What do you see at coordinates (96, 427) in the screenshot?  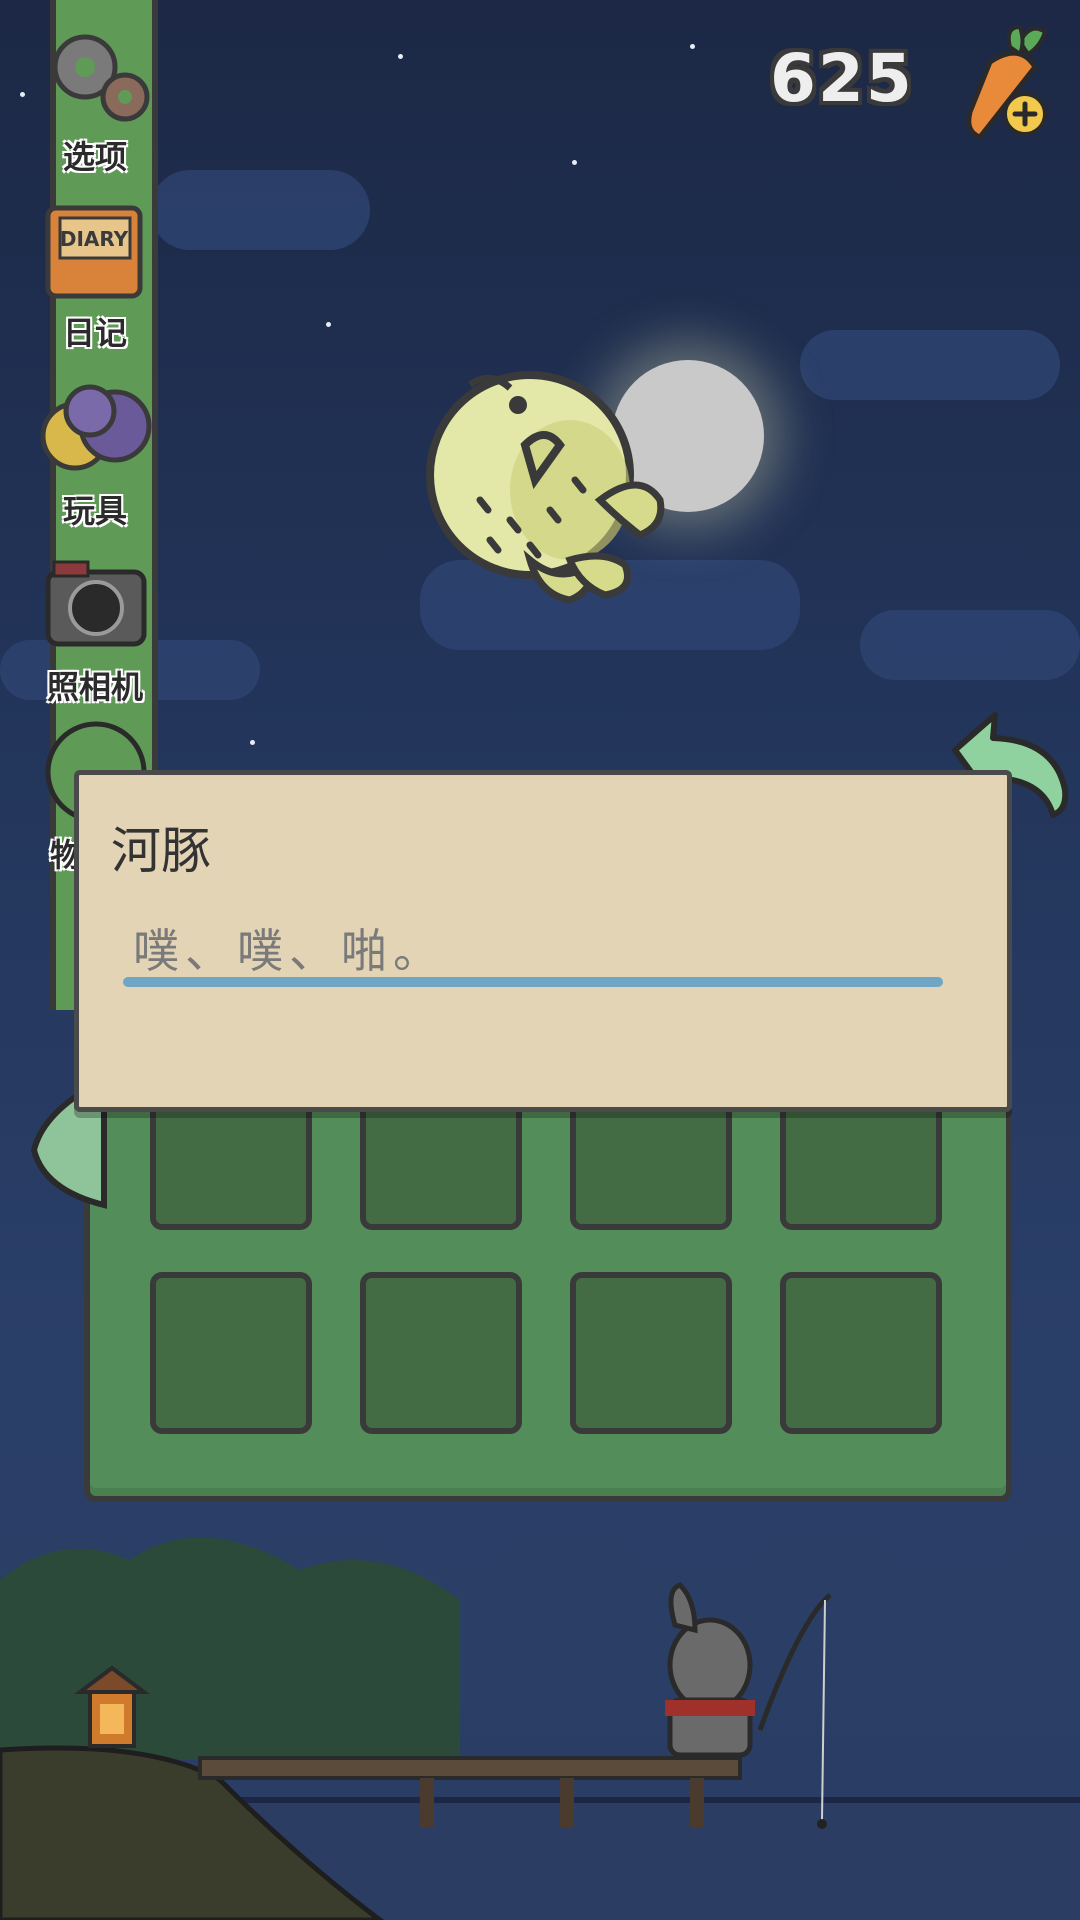 I see `toy-balls-icon` at bounding box center [96, 427].